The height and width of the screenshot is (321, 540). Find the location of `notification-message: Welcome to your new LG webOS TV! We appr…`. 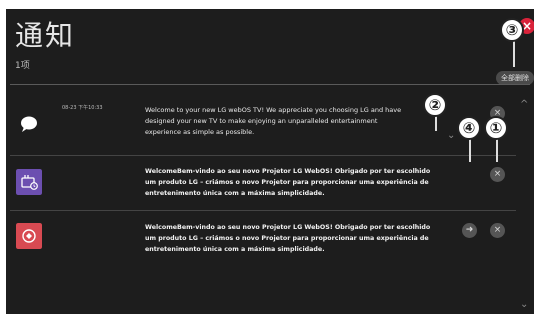

notification-message: Welcome to your new LG webOS TV! We appr… is located at coordinates (273, 121).